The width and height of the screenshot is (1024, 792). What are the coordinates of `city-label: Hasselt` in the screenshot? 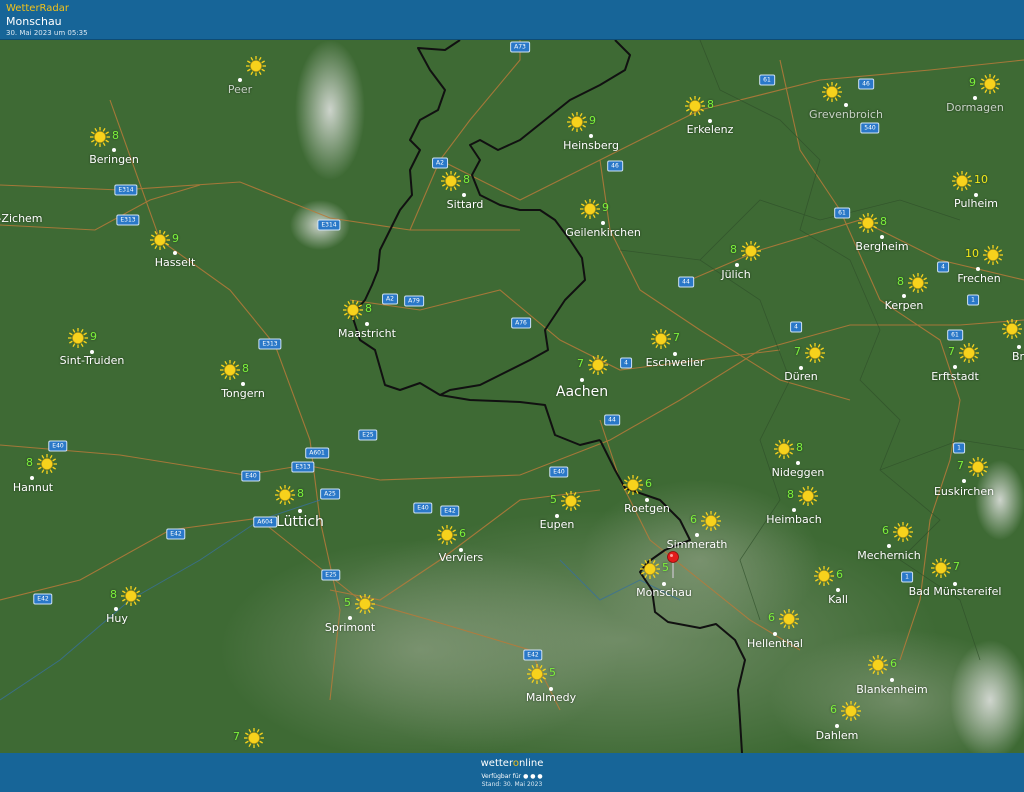 It's located at (175, 262).